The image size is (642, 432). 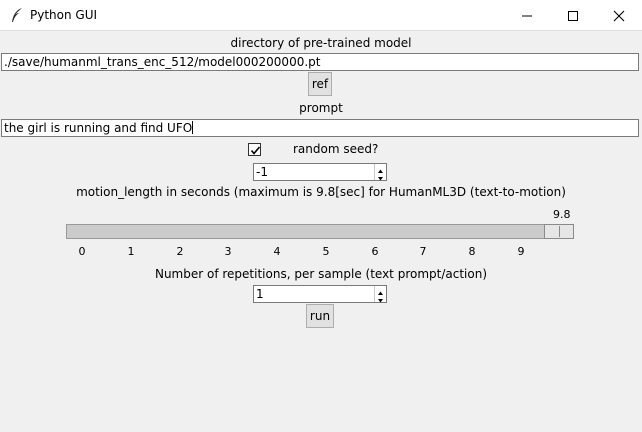 What do you see at coordinates (320, 84) in the screenshot?
I see `ref-button: ref` at bounding box center [320, 84].